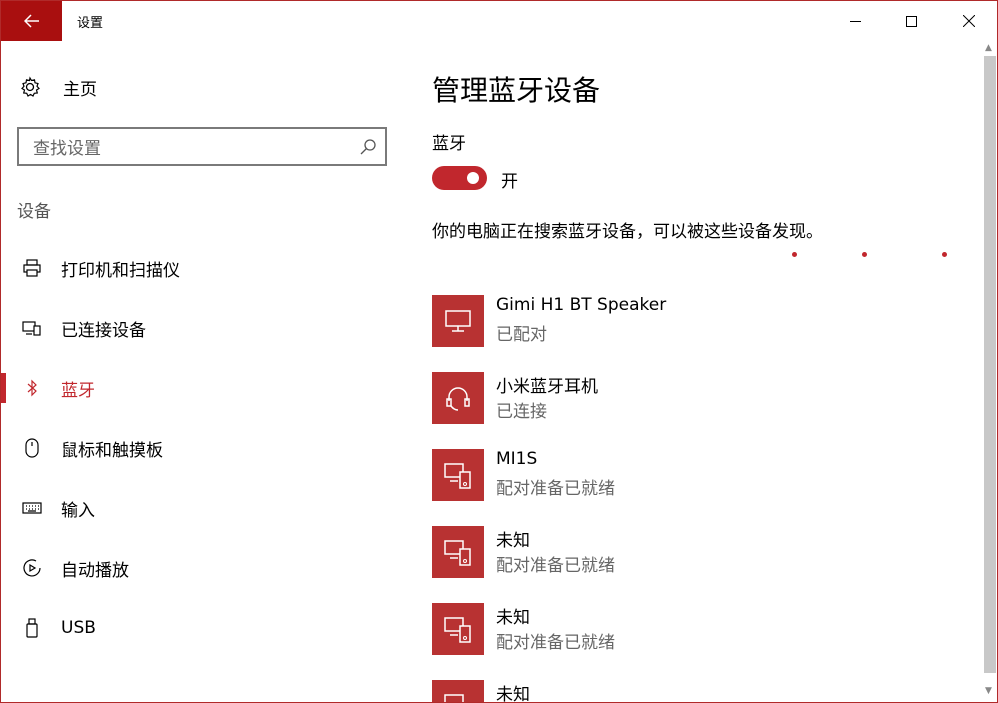 The image size is (998, 703). What do you see at coordinates (34, 212) in the screenshot?
I see `section-label-devices: 设备` at bounding box center [34, 212].